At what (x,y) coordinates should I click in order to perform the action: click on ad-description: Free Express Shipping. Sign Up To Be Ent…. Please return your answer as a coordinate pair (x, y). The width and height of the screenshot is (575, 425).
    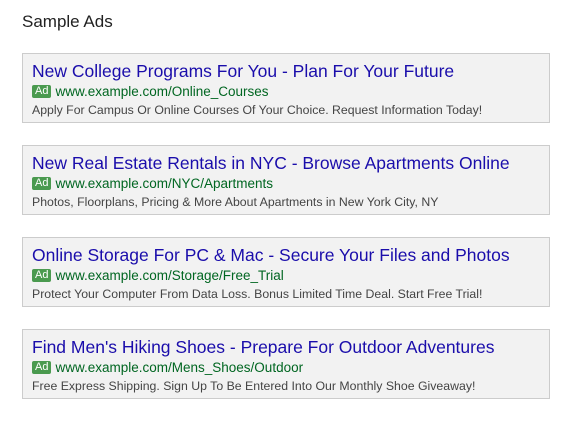
    Looking at the image, I should click on (254, 386).